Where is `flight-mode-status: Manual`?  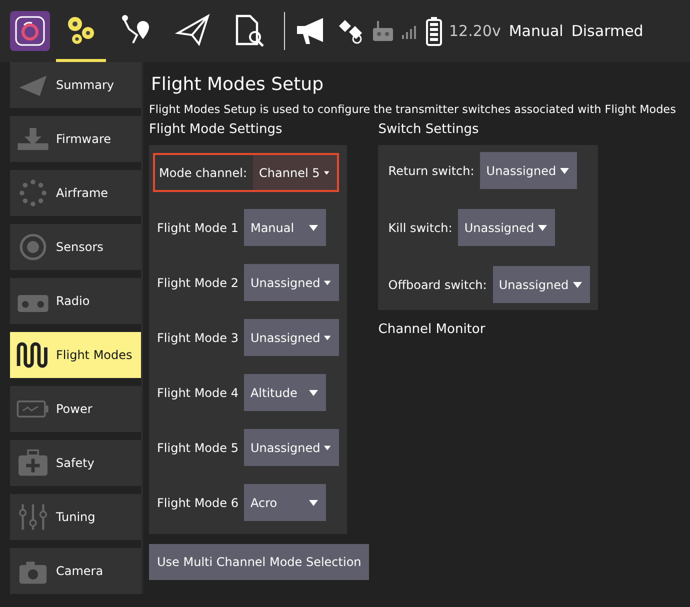
flight-mode-status: Manual is located at coordinates (536, 31).